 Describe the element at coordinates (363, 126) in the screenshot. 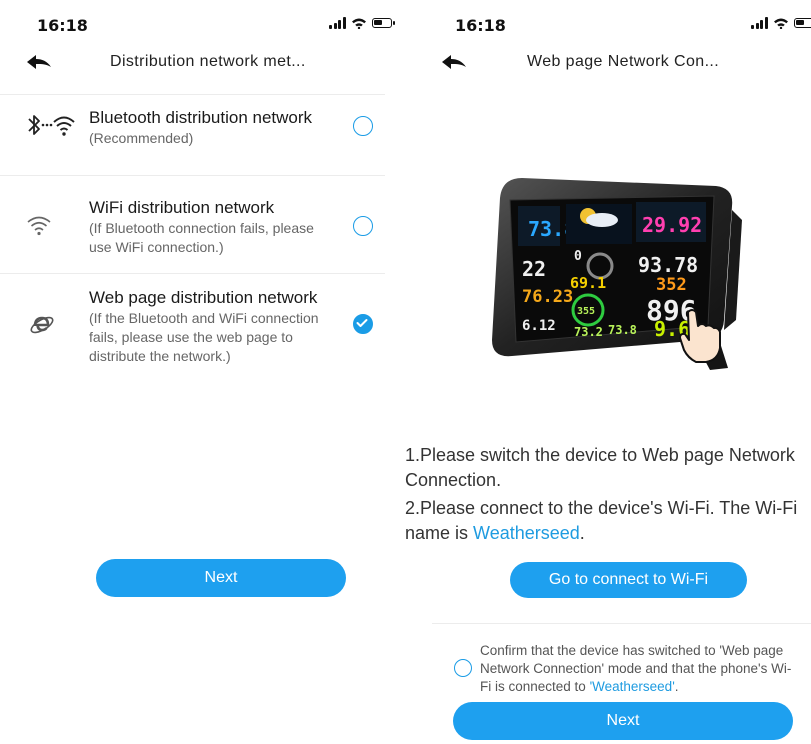

I see `radio-bluetooth` at that location.